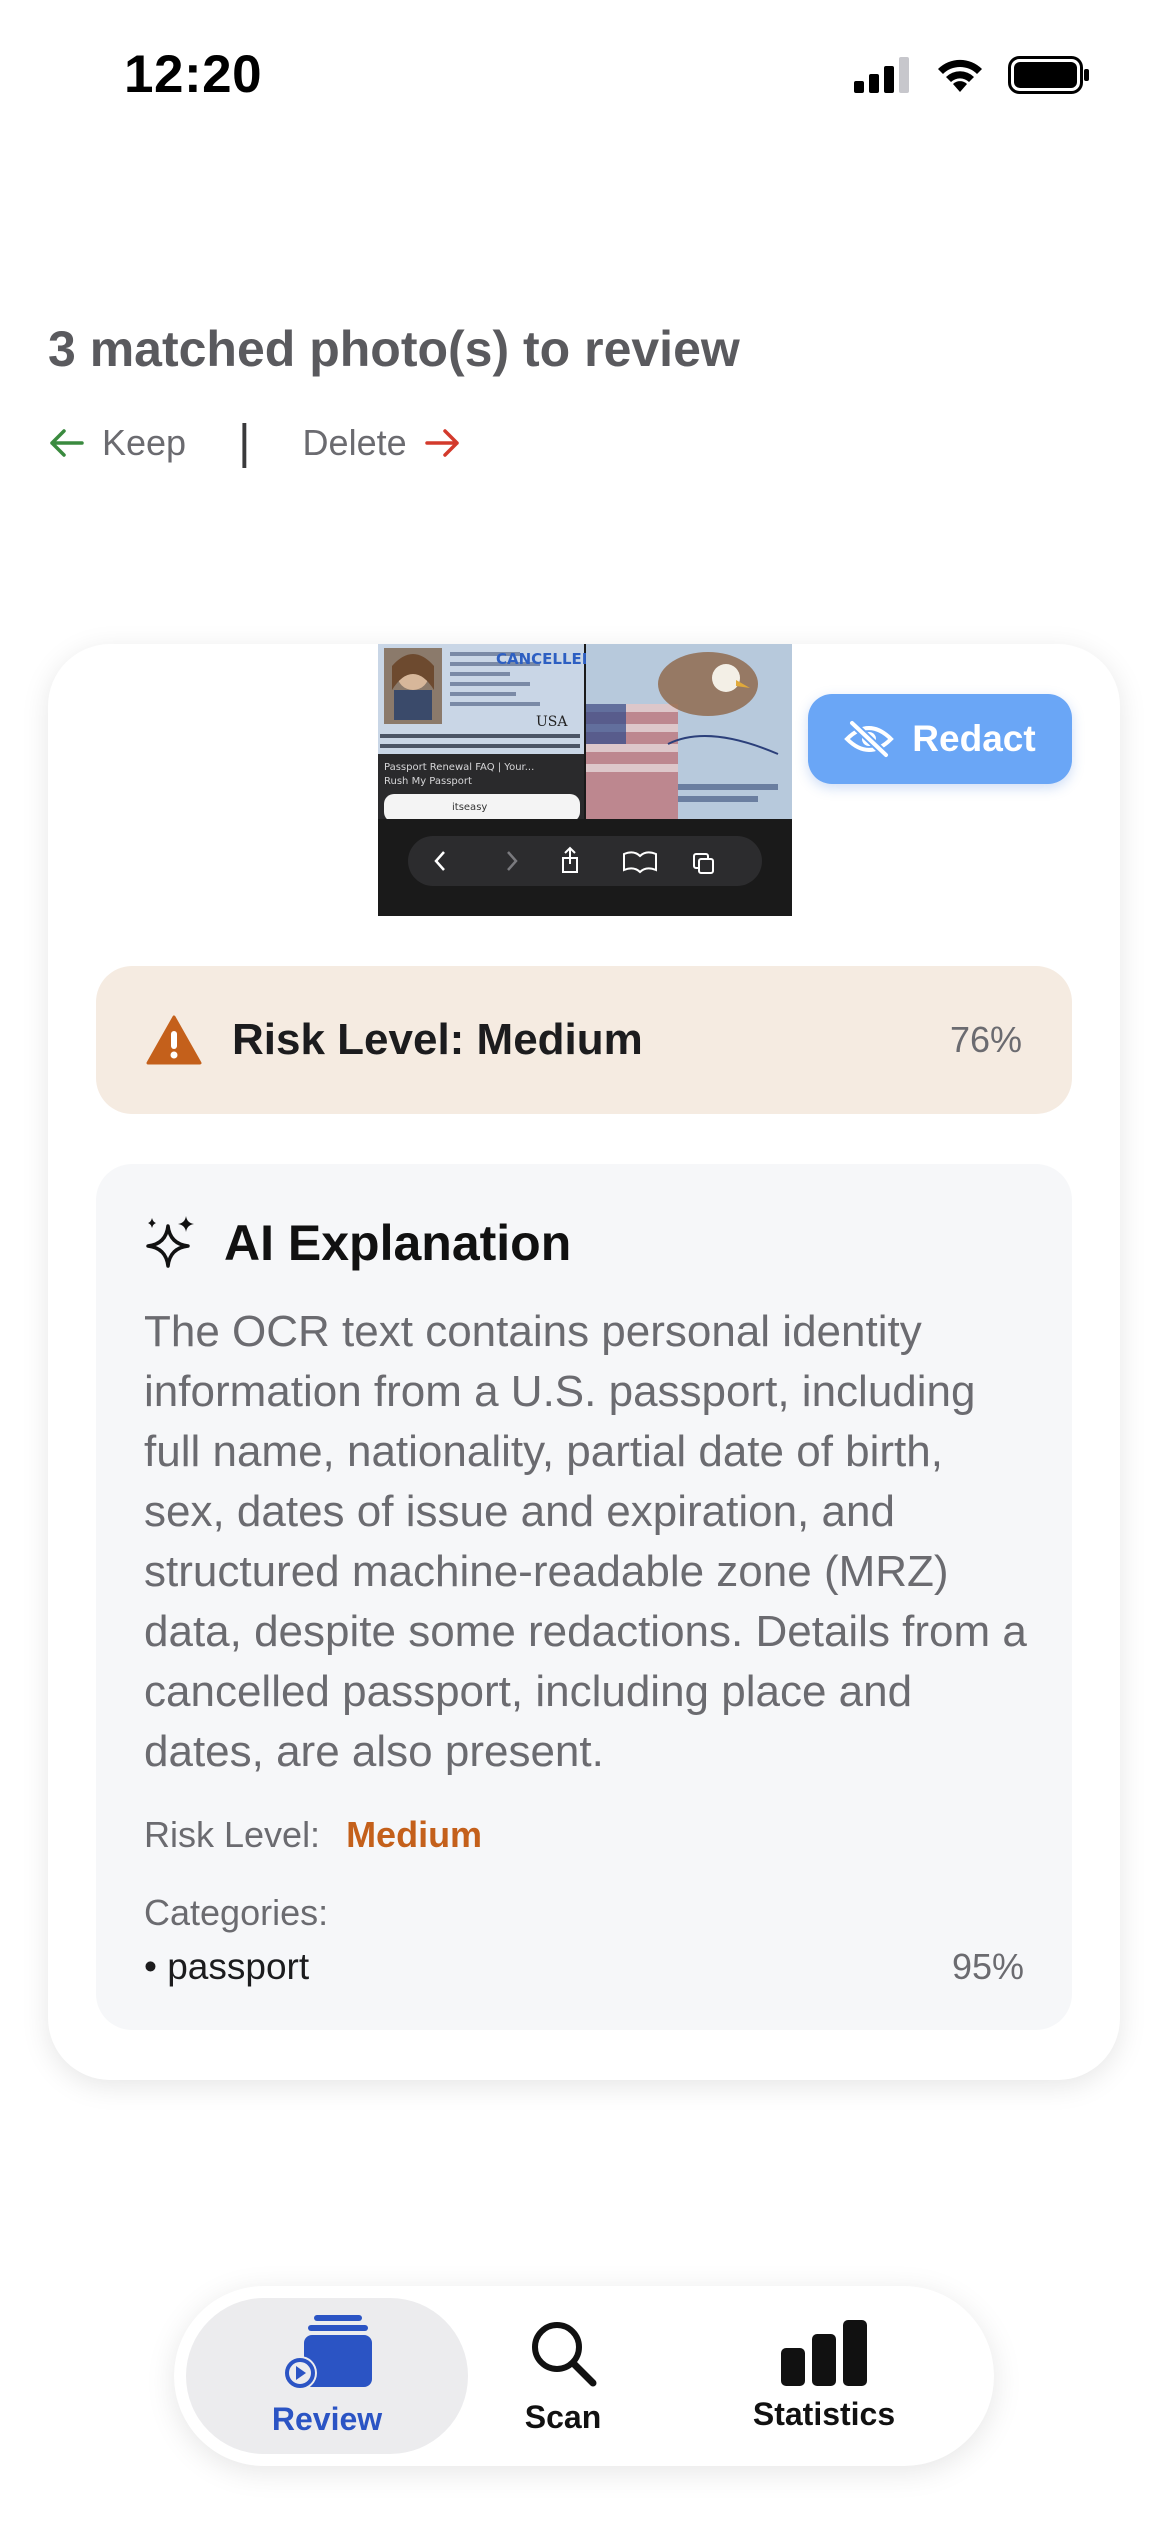 The height and width of the screenshot is (2532, 1170). I want to click on risk-percent: 76%, so click(985, 1039).